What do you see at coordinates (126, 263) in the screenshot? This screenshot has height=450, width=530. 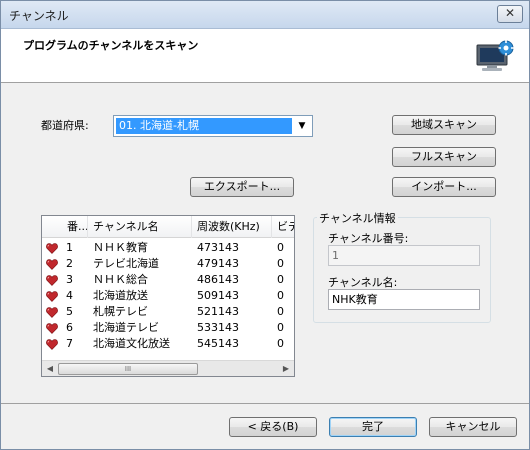 I see `cell-channel-name: テレビ北海道` at bounding box center [126, 263].